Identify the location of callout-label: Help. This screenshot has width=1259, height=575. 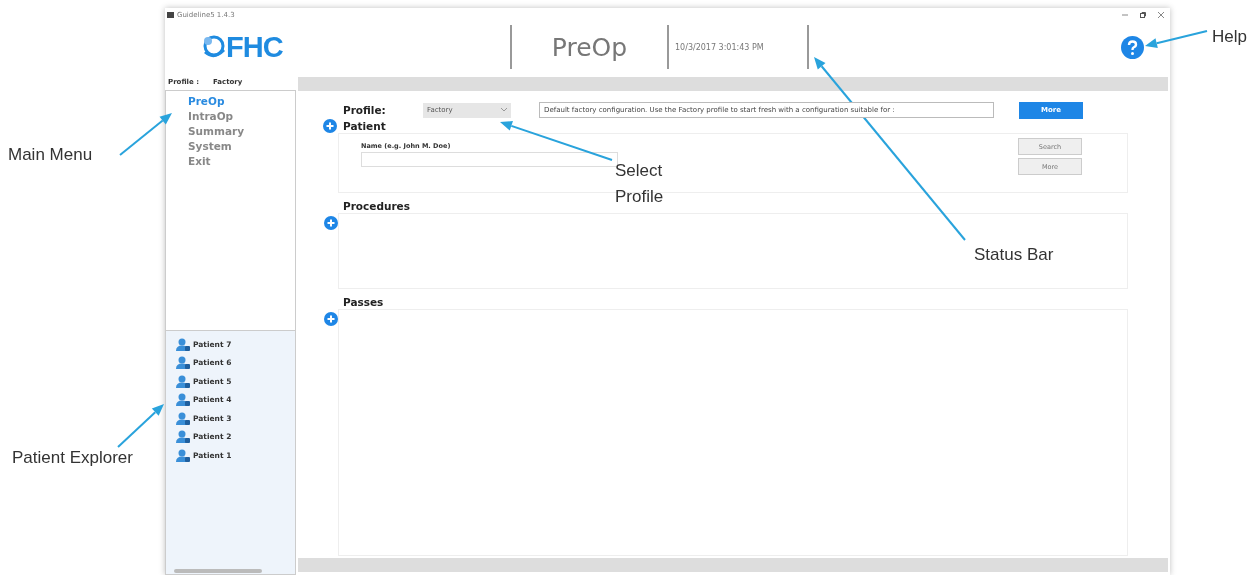
(1229, 37).